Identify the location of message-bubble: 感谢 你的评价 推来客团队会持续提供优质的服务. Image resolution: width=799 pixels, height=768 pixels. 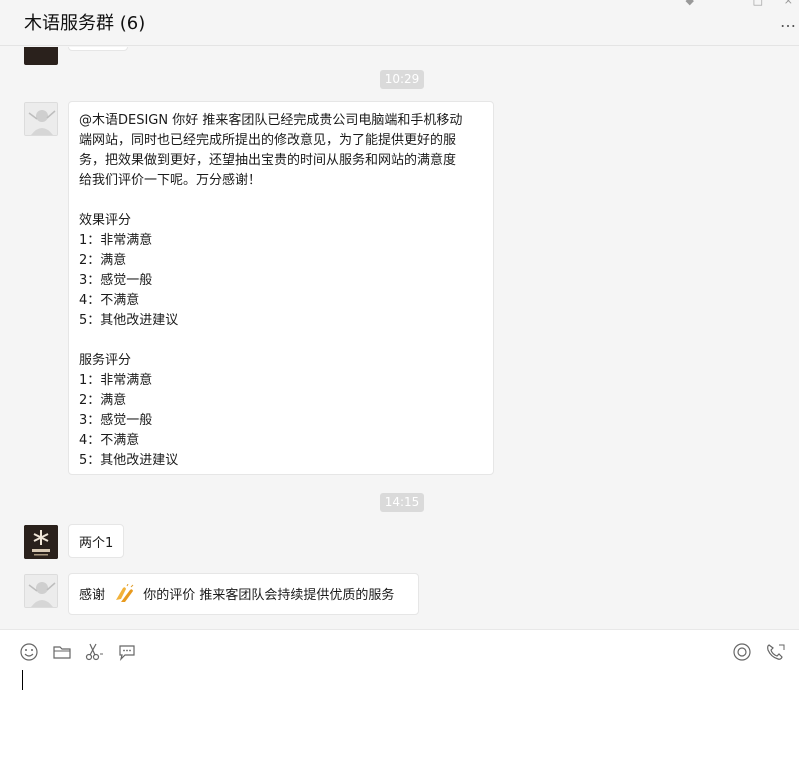
(243, 594).